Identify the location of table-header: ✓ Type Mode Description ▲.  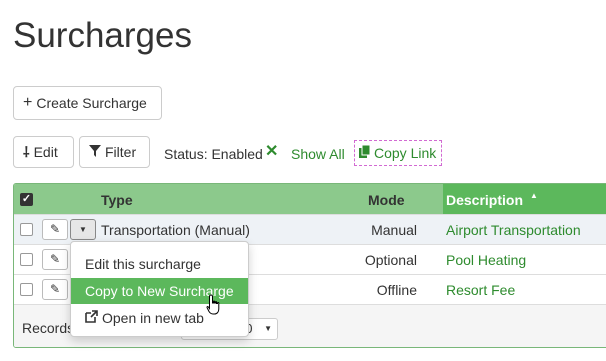
(310, 199).